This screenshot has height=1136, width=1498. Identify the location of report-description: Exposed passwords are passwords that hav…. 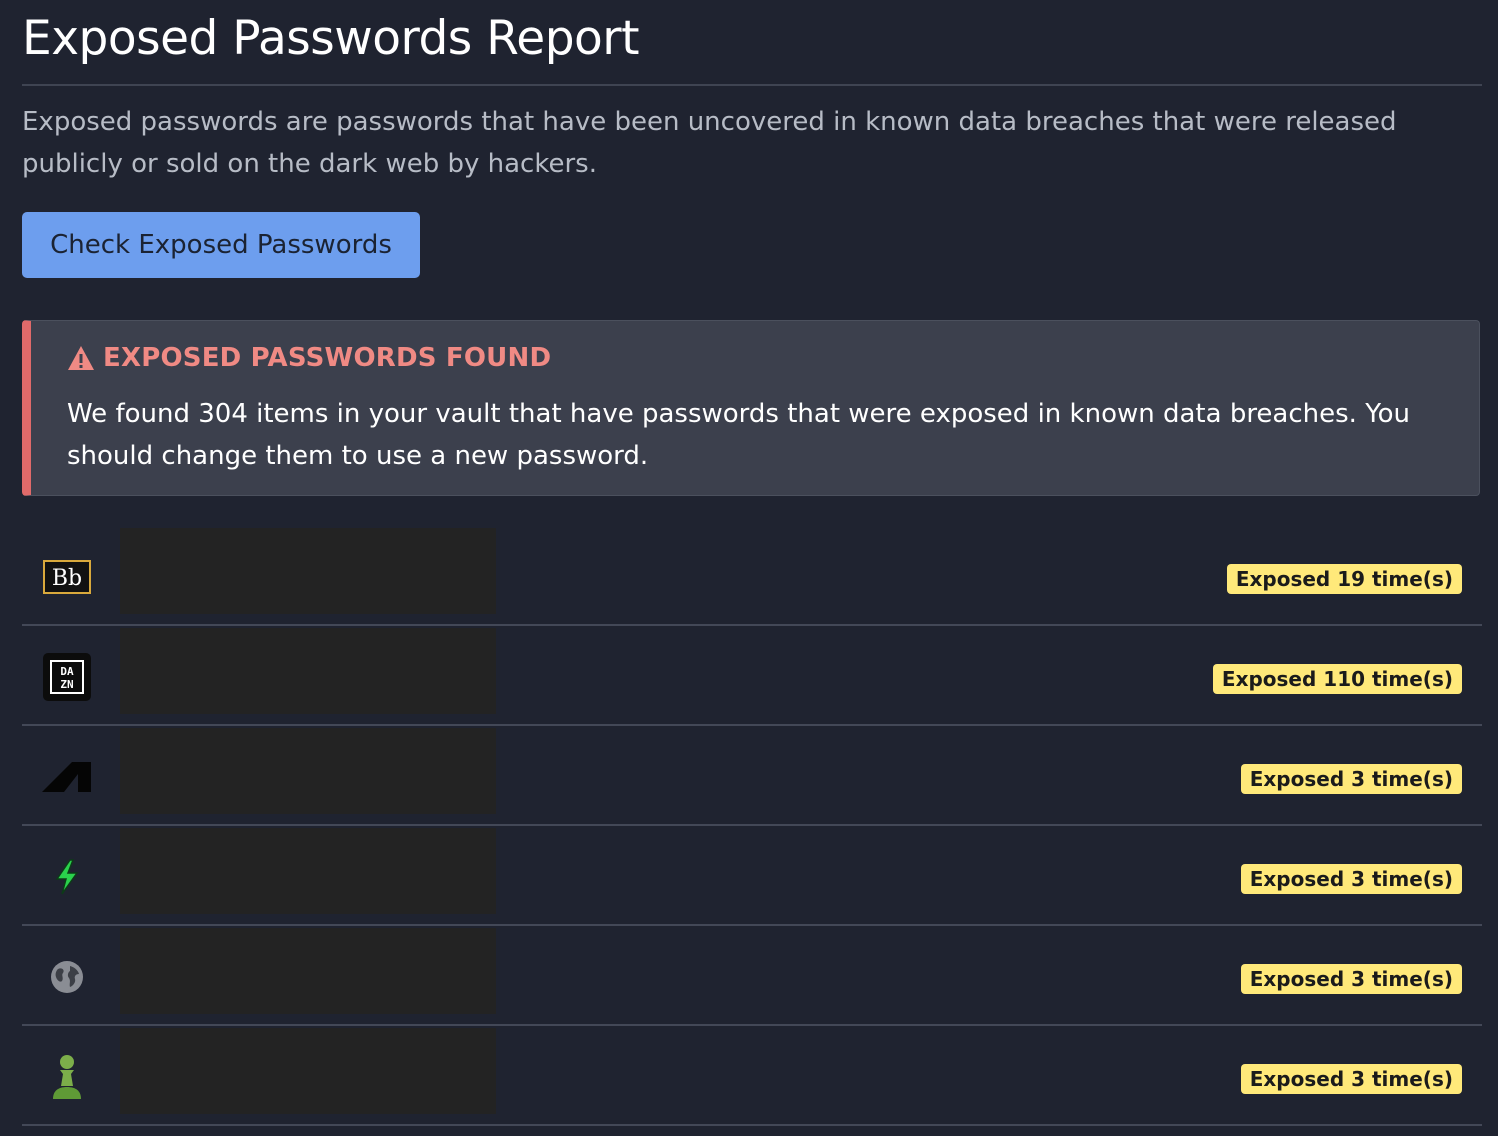
(709, 143).